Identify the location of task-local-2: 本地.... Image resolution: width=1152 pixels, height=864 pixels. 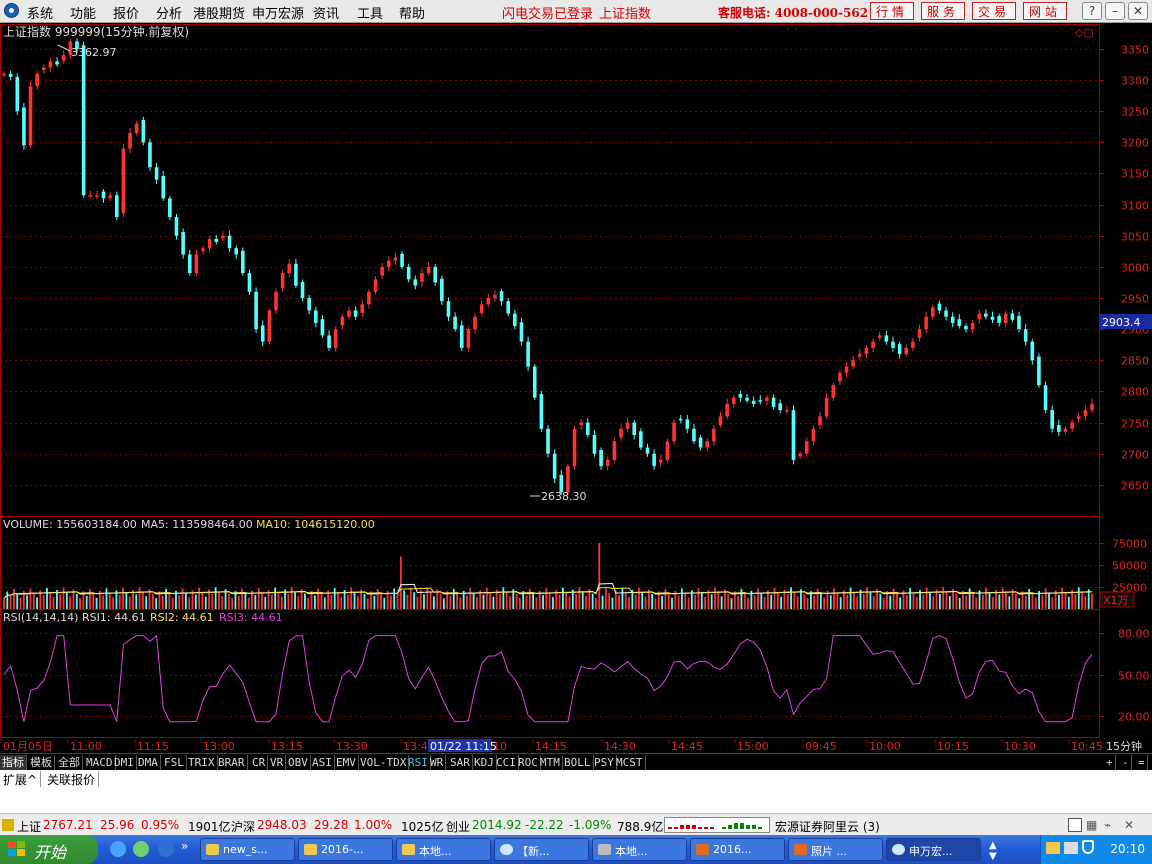
(639, 849).